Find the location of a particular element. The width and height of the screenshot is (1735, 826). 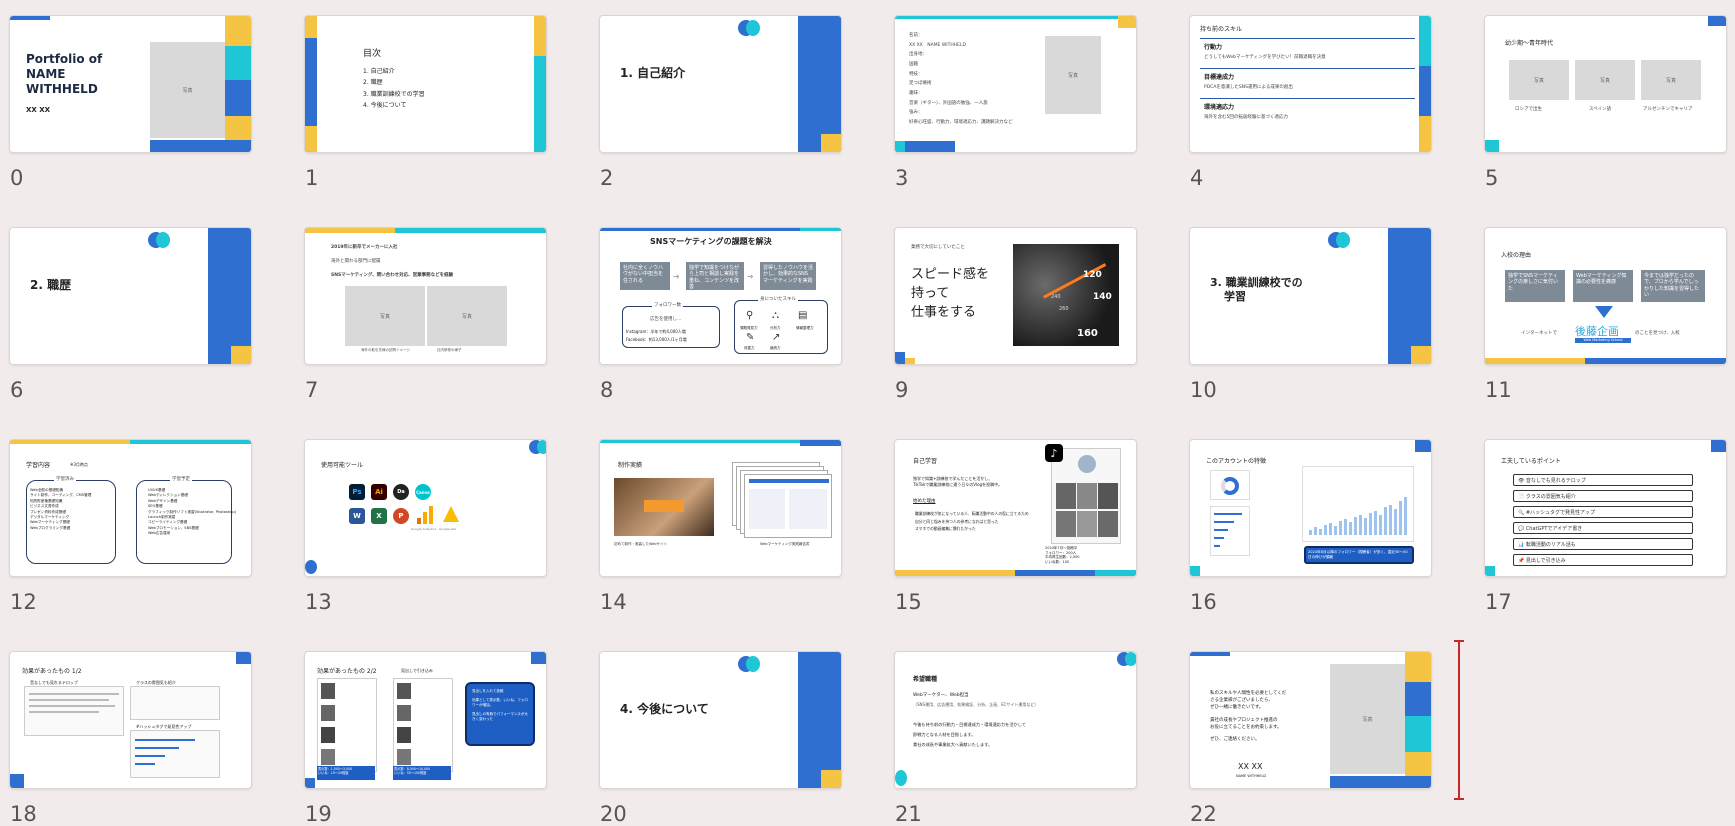

section-title: 始めた理由 is located at coordinates (924, 501).